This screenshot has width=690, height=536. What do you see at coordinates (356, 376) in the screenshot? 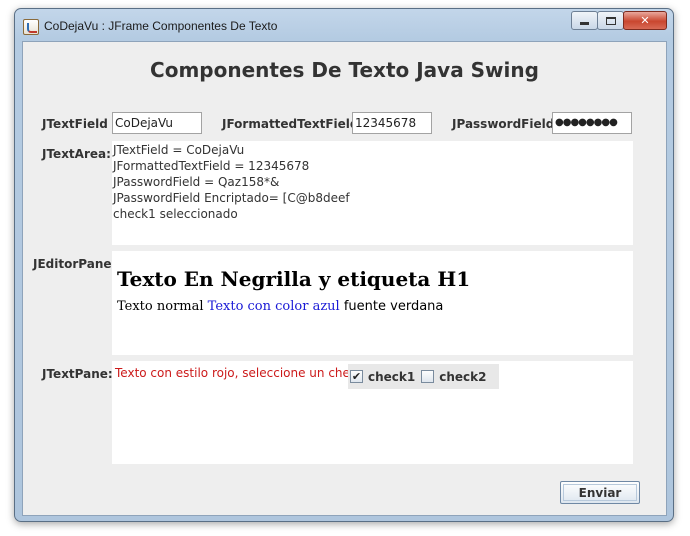
I see `check1-box: ✔` at bounding box center [356, 376].